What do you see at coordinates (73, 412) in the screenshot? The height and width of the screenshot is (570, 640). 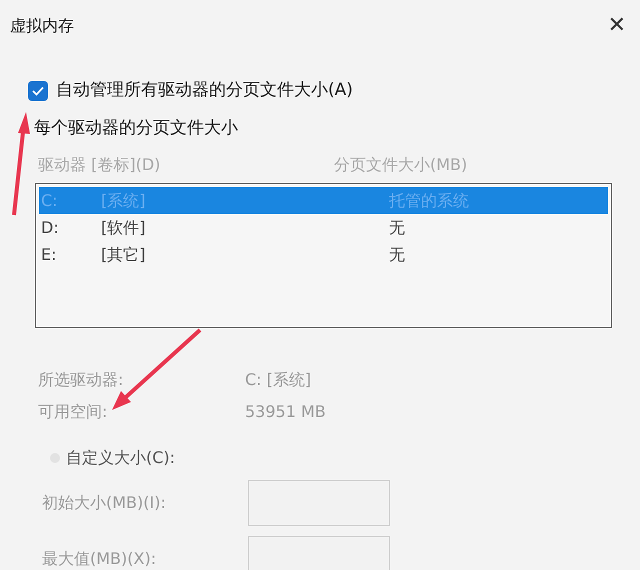 I see `info-label: 可用空间:` at bounding box center [73, 412].